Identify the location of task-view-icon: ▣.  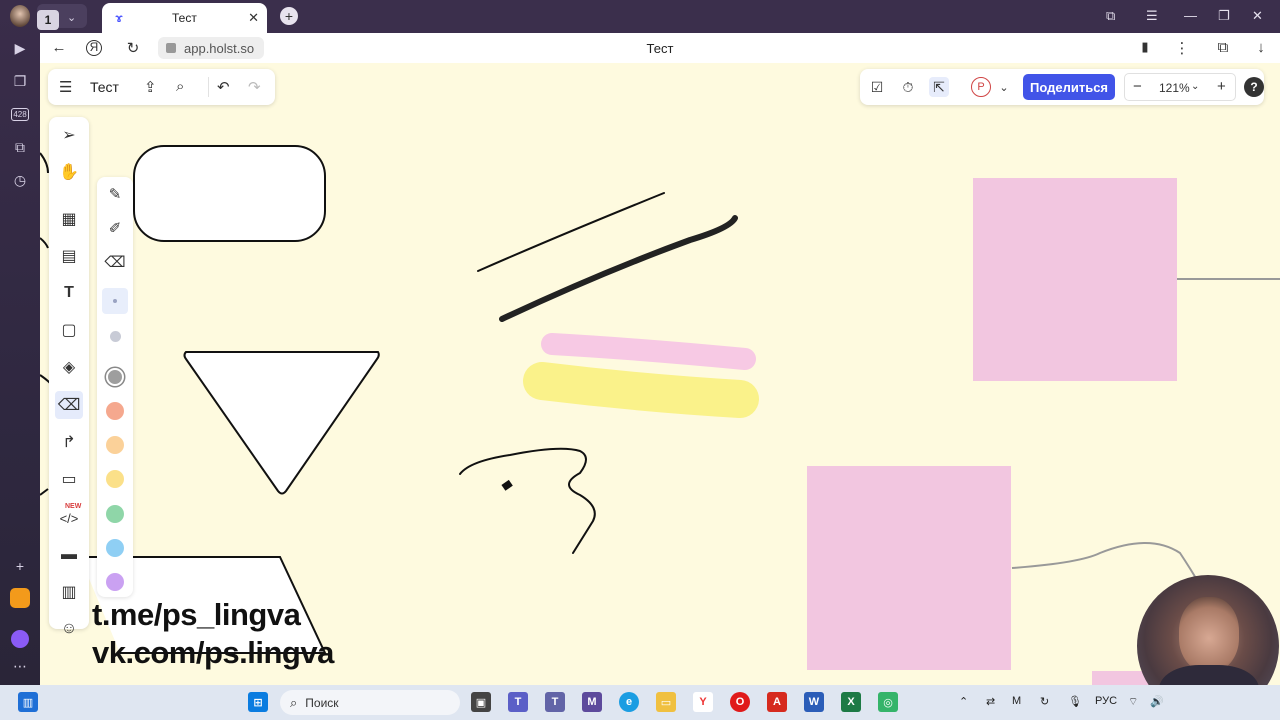
(481, 702).